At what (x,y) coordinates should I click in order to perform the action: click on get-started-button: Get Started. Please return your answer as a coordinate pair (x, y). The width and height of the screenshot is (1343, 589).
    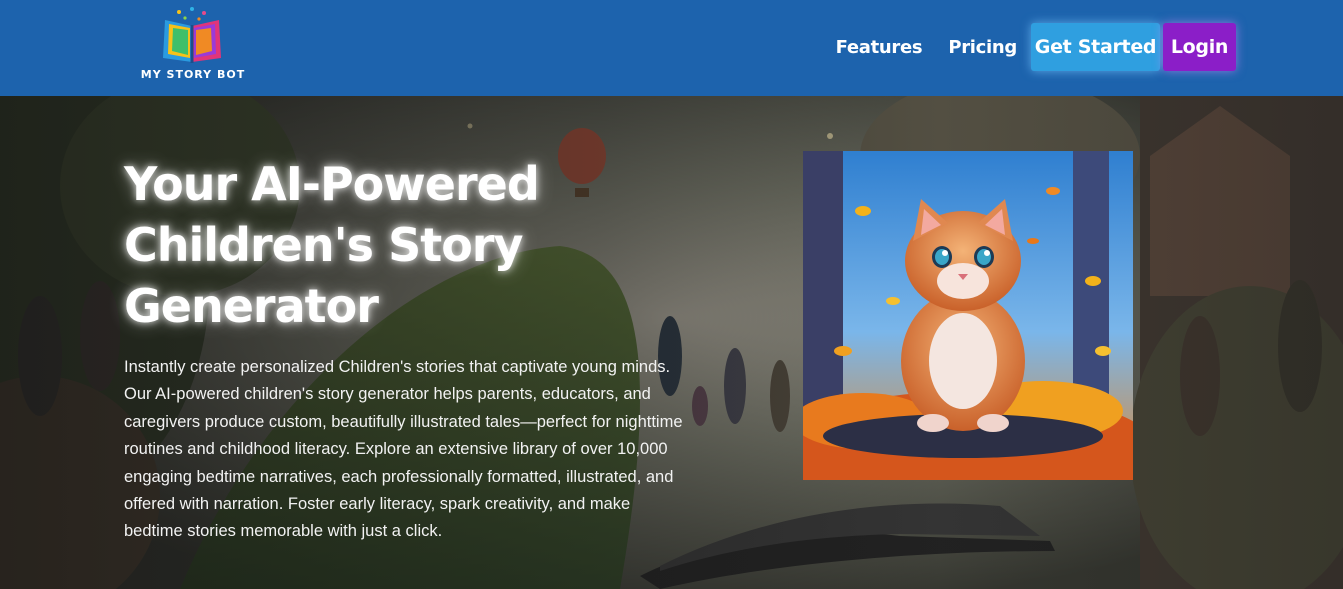
    Looking at the image, I should click on (1095, 47).